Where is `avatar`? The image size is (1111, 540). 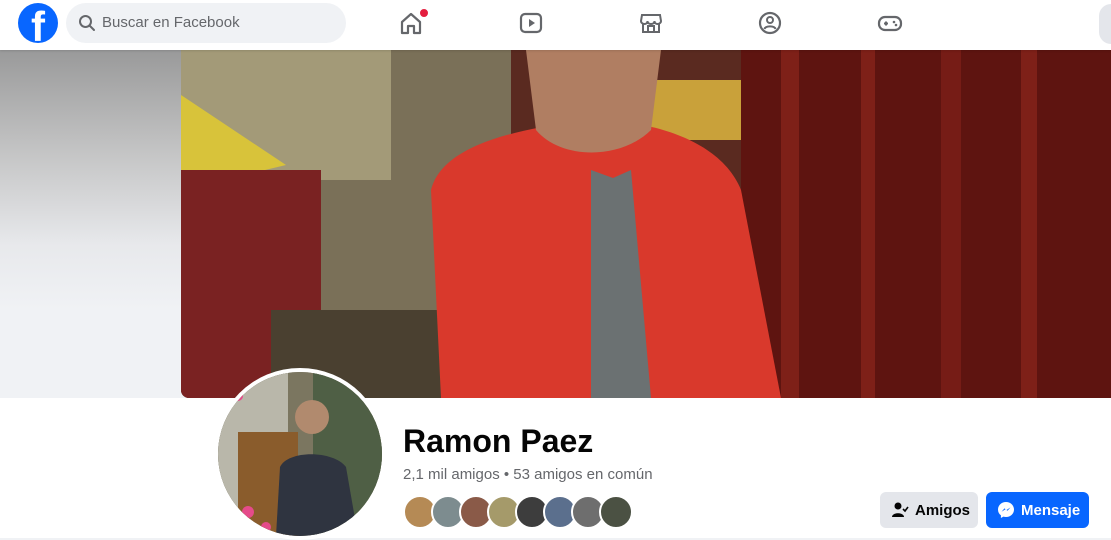 avatar is located at coordinates (300, 454).